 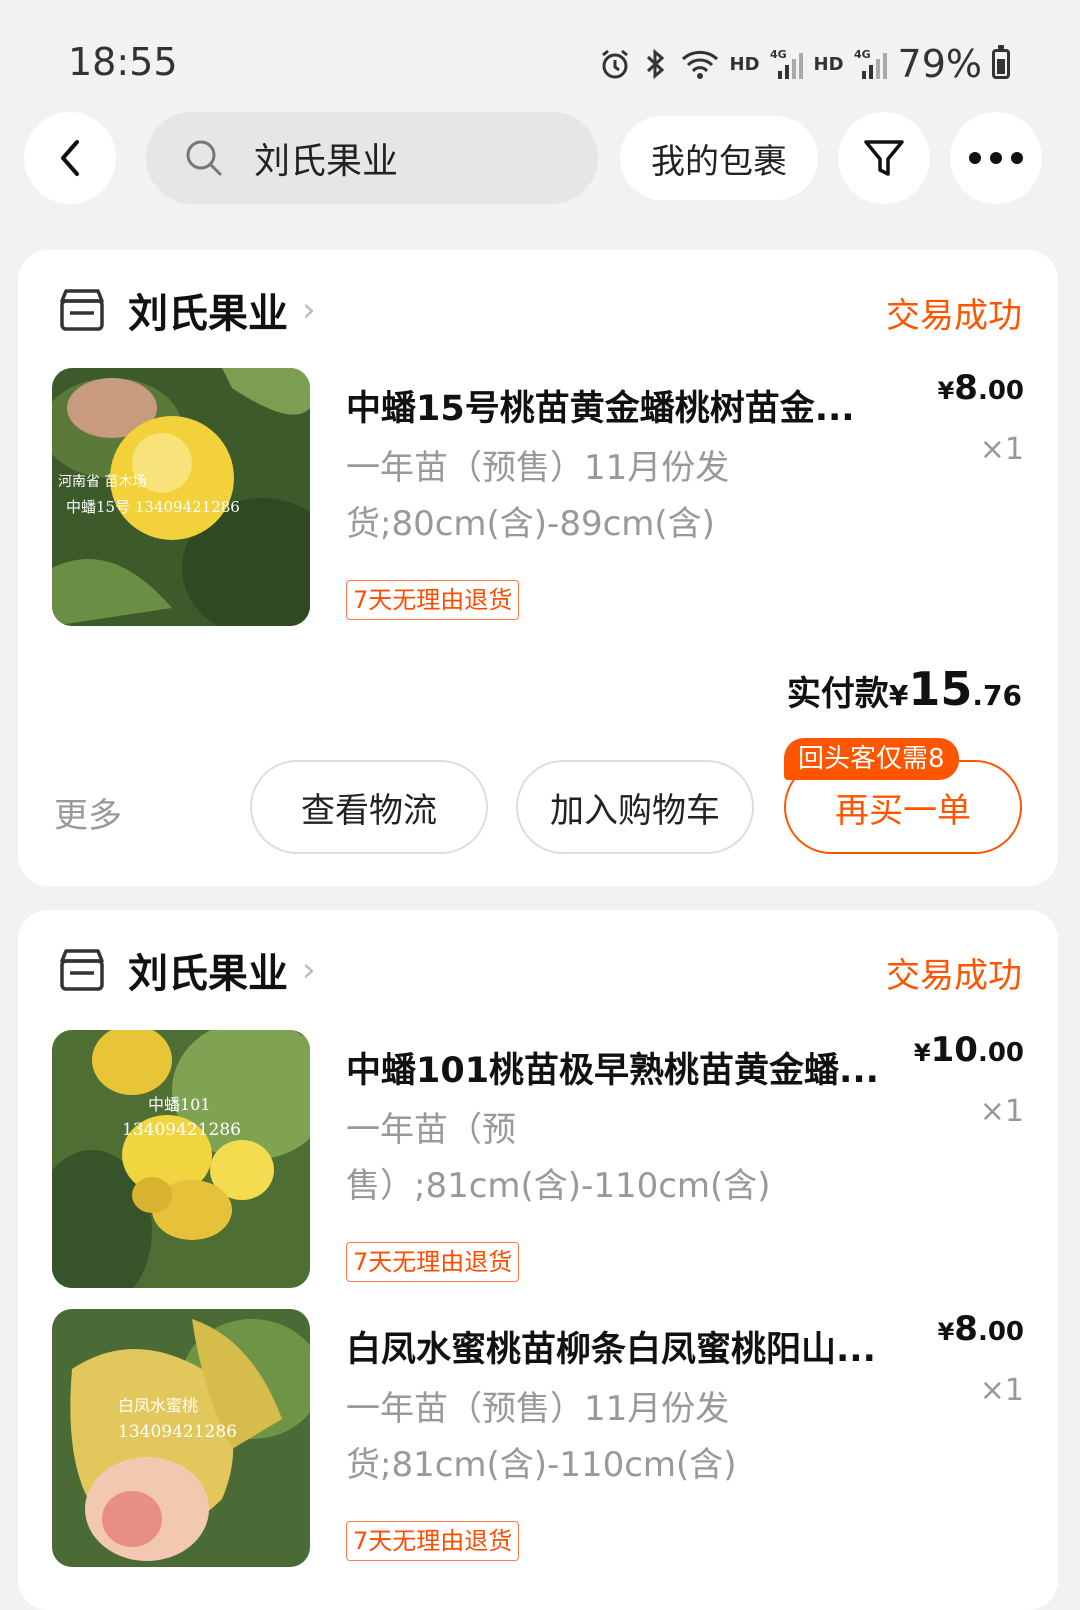 What do you see at coordinates (558, 1158) in the screenshot?
I see `product-spec: 一年苗（预售）;81cm(含)-110cm(含)` at bounding box center [558, 1158].